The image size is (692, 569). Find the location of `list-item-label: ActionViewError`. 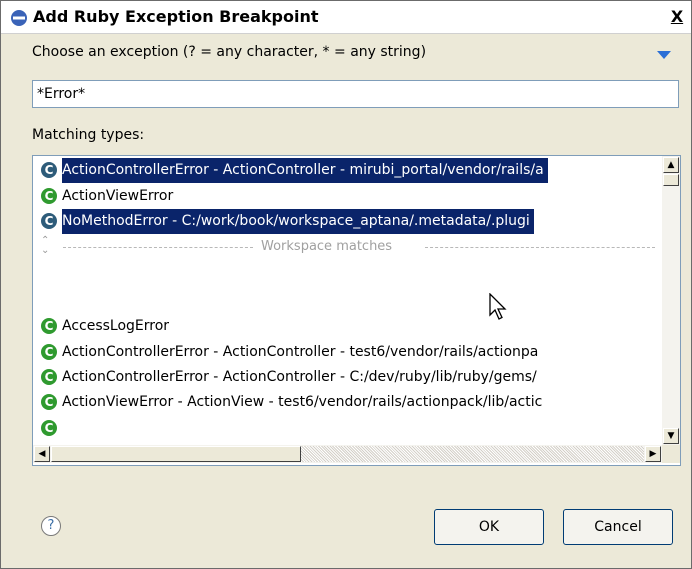

list-item-label: ActionViewError is located at coordinates (118, 196).